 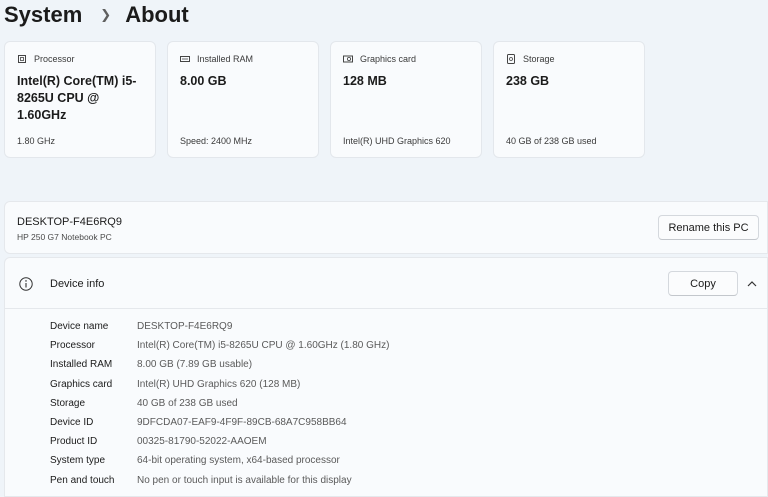 I want to click on processor-icon, so click(x=22, y=59).